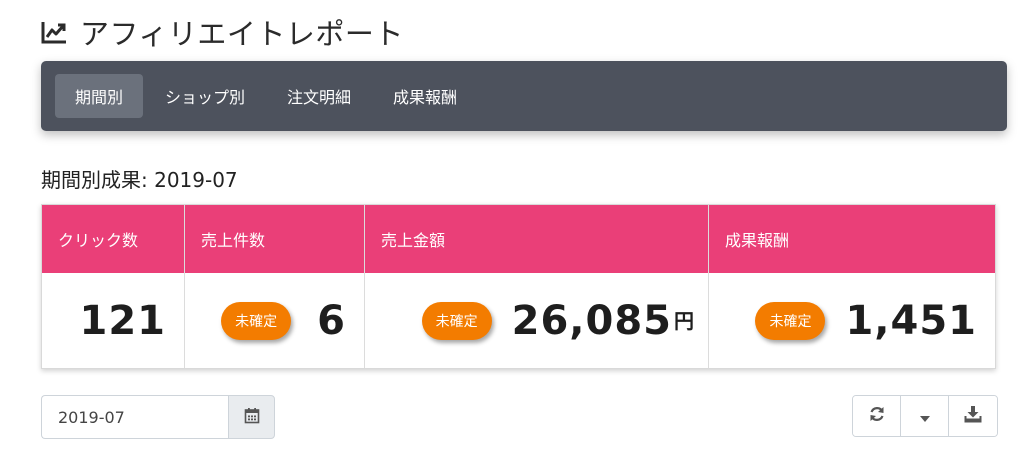  I want to click on sales-amount-header: 売上金額, so click(536, 239).